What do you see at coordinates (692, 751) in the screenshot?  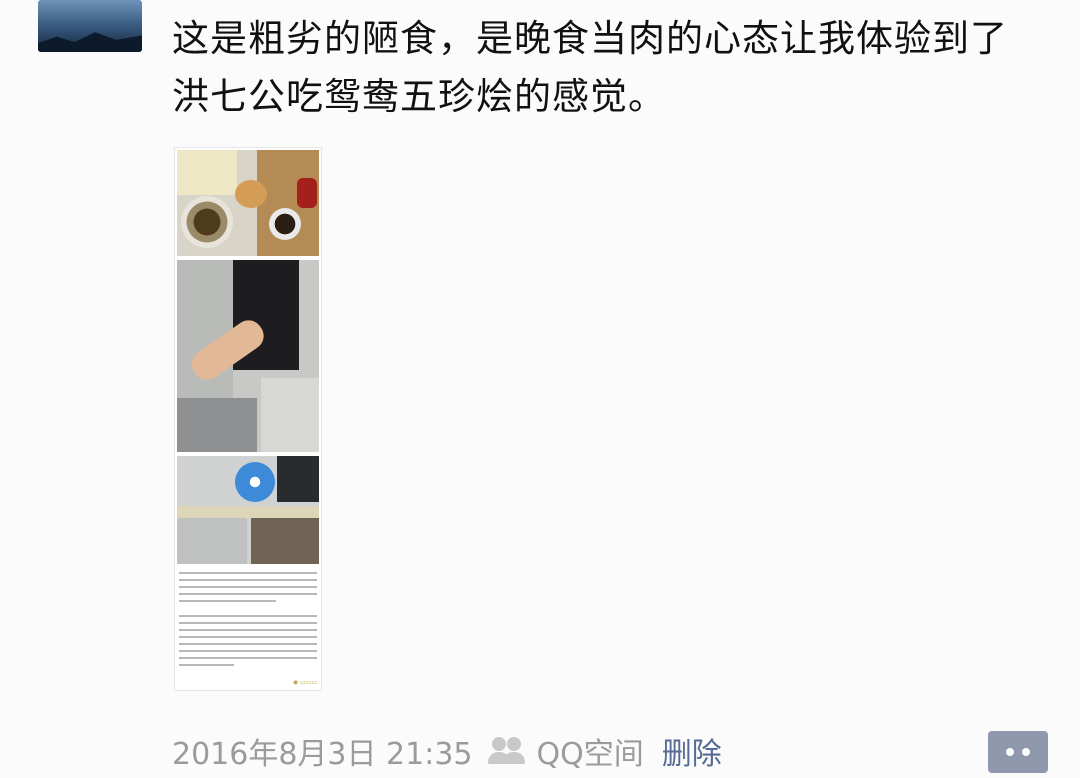 I see `delete-button: 删除` at bounding box center [692, 751].